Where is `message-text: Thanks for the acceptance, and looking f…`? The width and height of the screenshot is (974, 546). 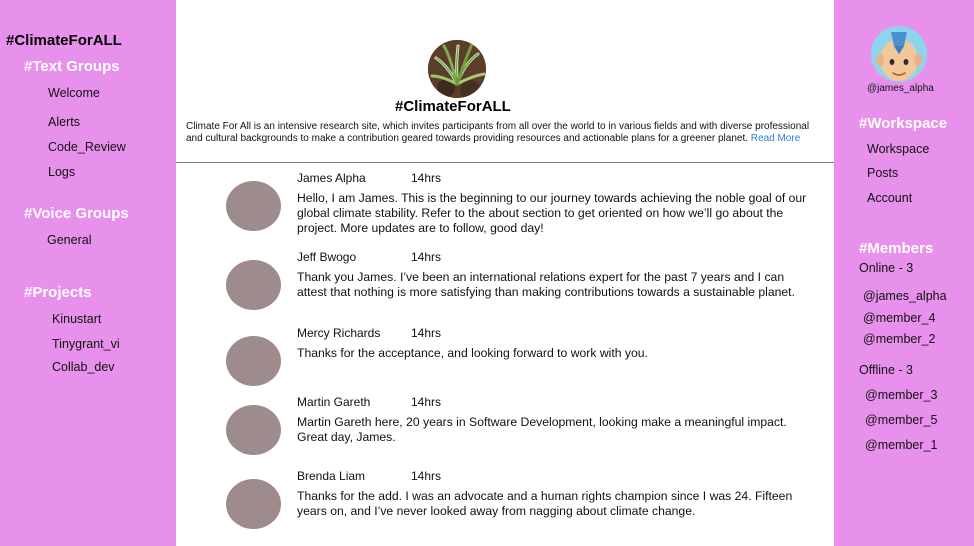
message-text: Thanks for the acceptance, and looking f… is located at coordinates (472, 353).